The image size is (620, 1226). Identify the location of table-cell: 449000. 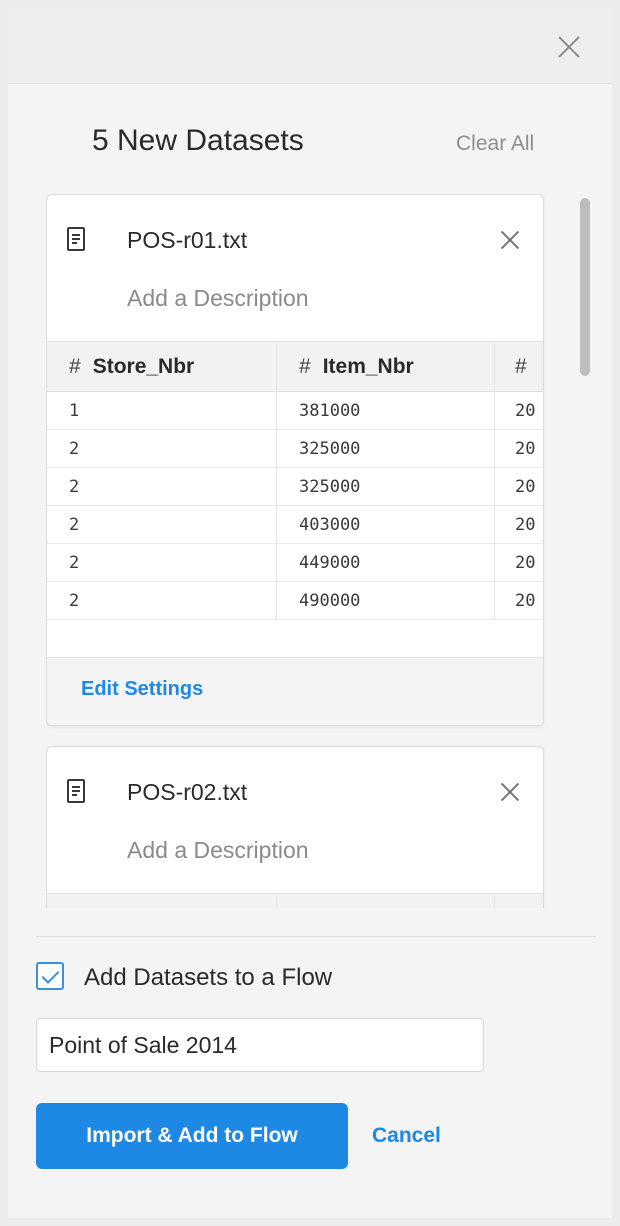
(386, 562).